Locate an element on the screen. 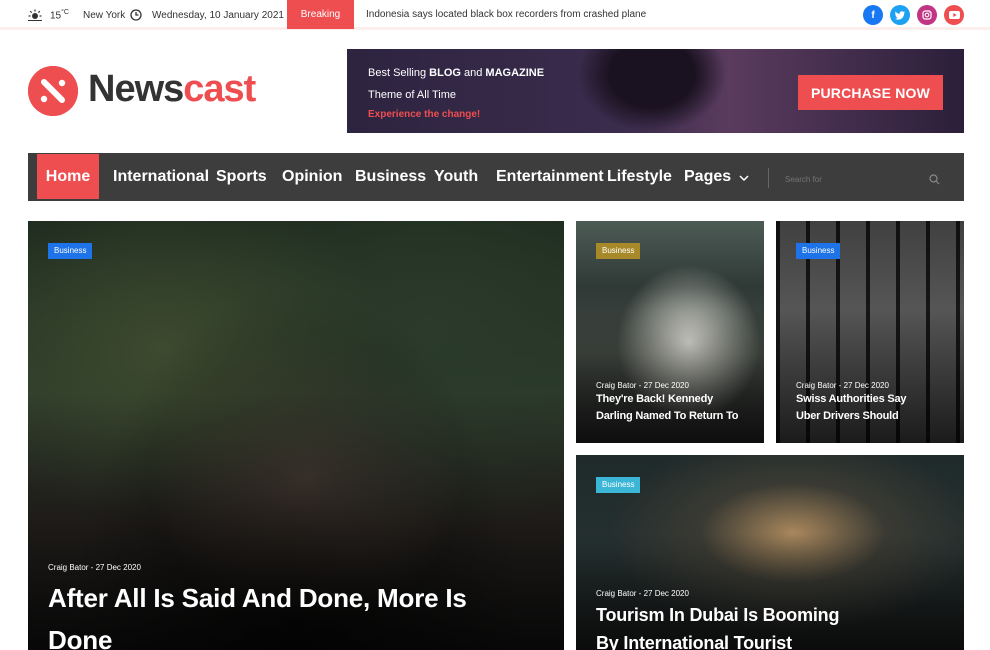  temperature-unit: °C is located at coordinates (65, 12).